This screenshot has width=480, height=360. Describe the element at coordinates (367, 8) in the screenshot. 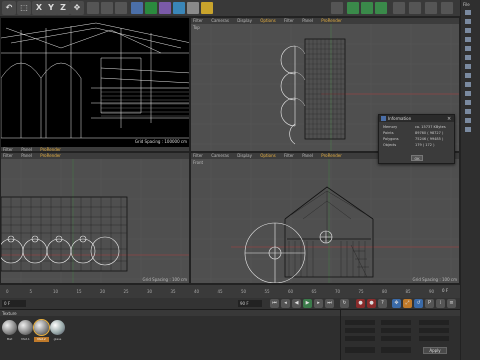

I see `edges-mode-icon` at that location.